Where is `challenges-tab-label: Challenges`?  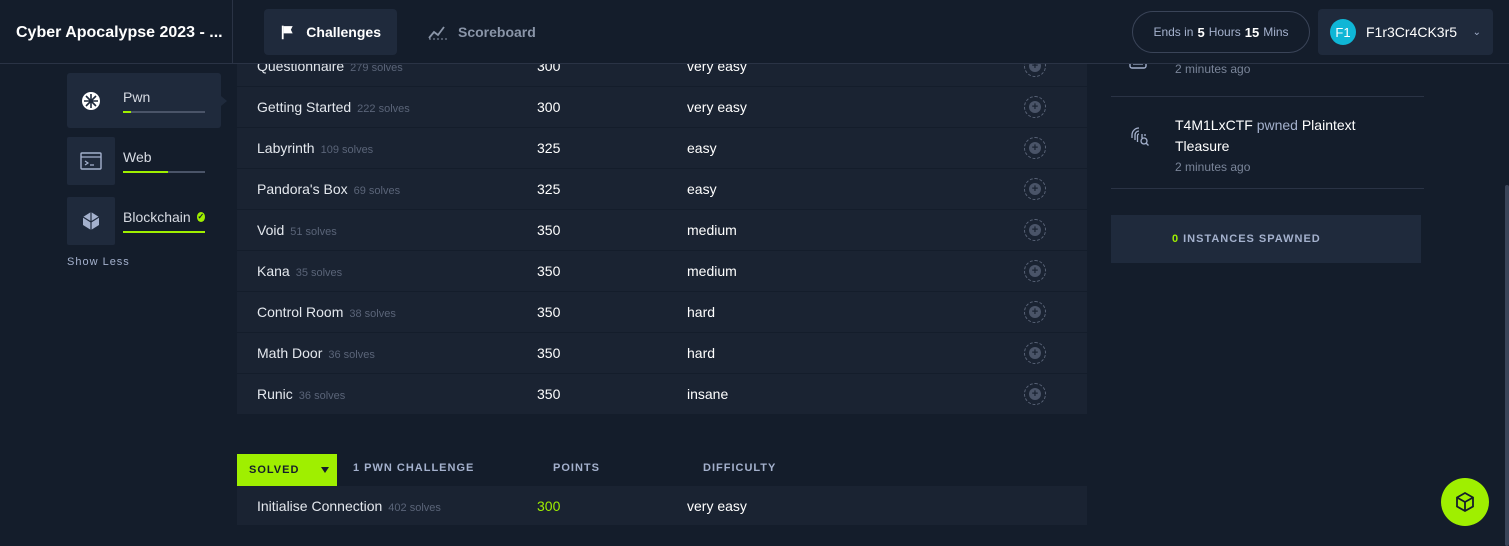 challenges-tab-label: Challenges is located at coordinates (343, 32).